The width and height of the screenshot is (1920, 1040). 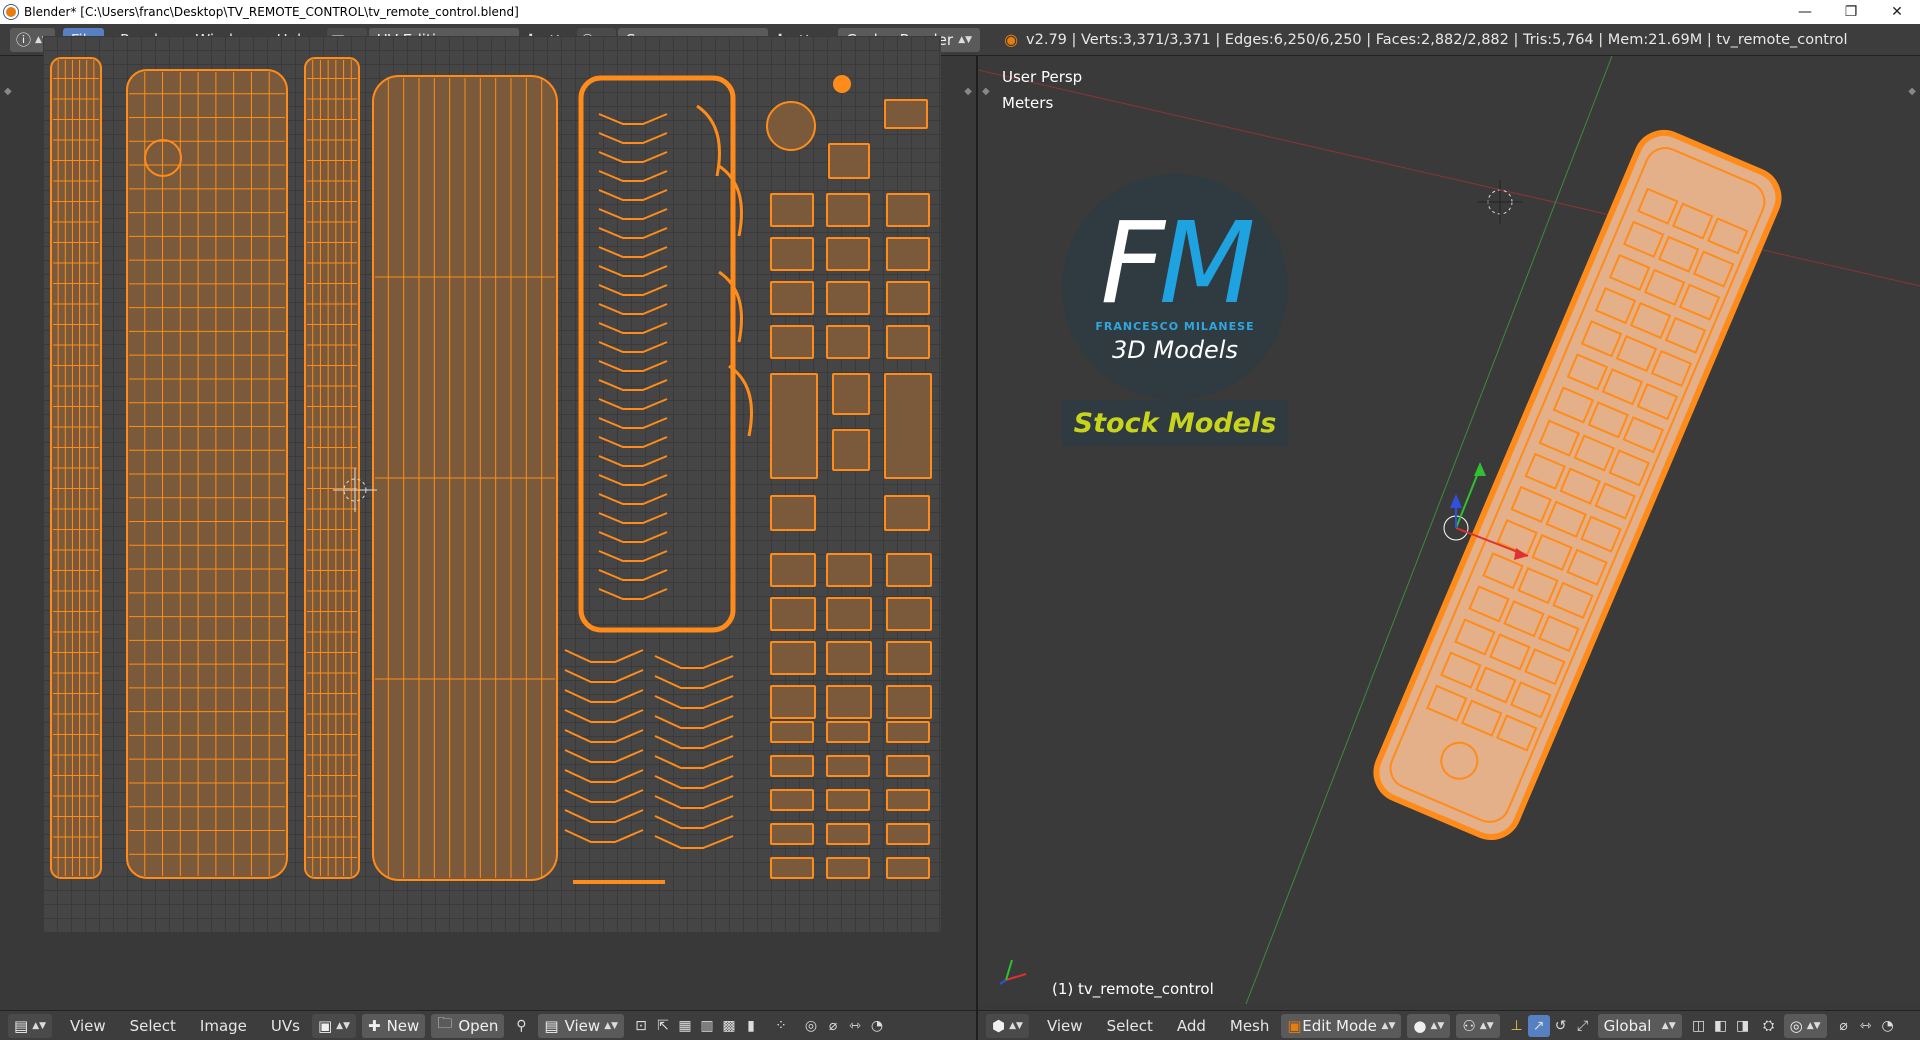 What do you see at coordinates (1042, 77) in the screenshot?
I see `perspective-label: User Persp` at bounding box center [1042, 77].